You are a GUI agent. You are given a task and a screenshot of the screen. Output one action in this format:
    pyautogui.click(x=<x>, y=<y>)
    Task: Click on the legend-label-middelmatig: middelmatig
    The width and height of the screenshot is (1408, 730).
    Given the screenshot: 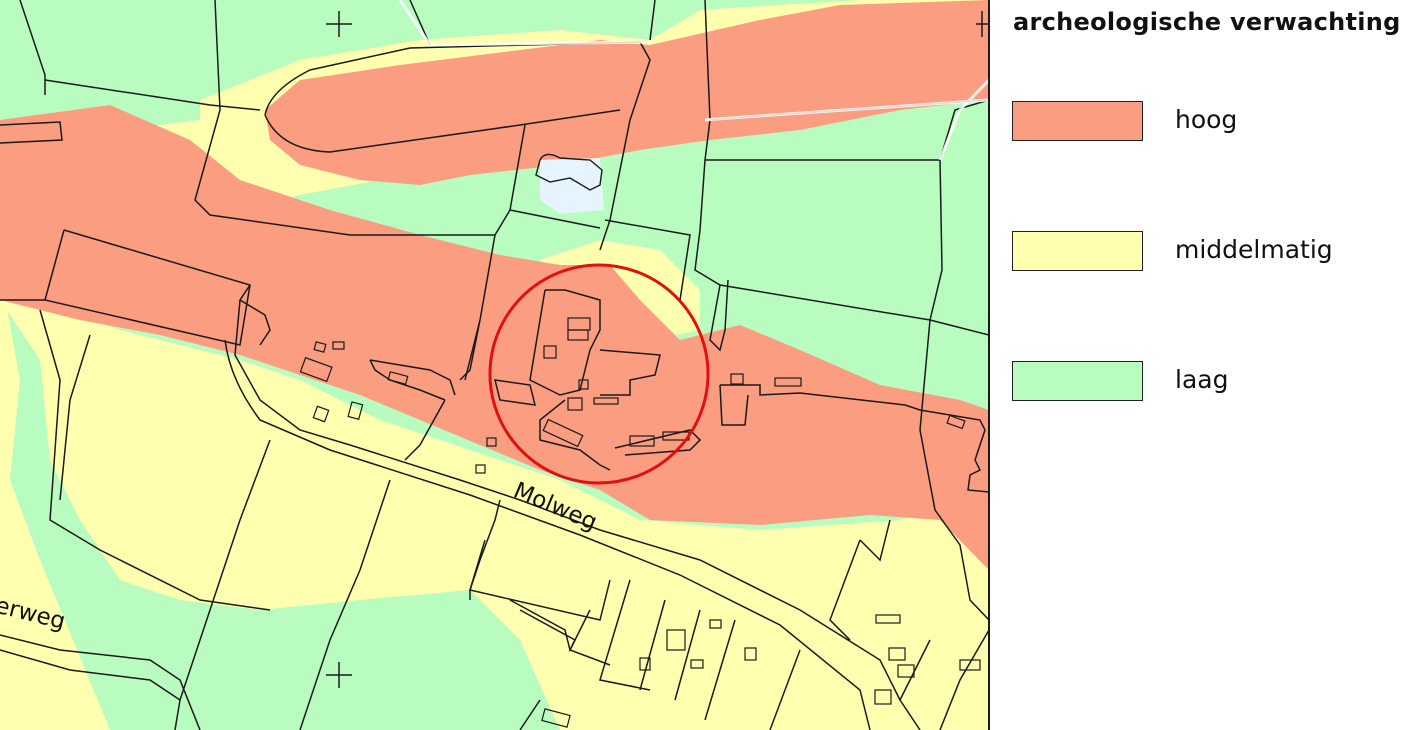 What is the action you would take?
    pyautogui.click(x=1254, y=249)
    